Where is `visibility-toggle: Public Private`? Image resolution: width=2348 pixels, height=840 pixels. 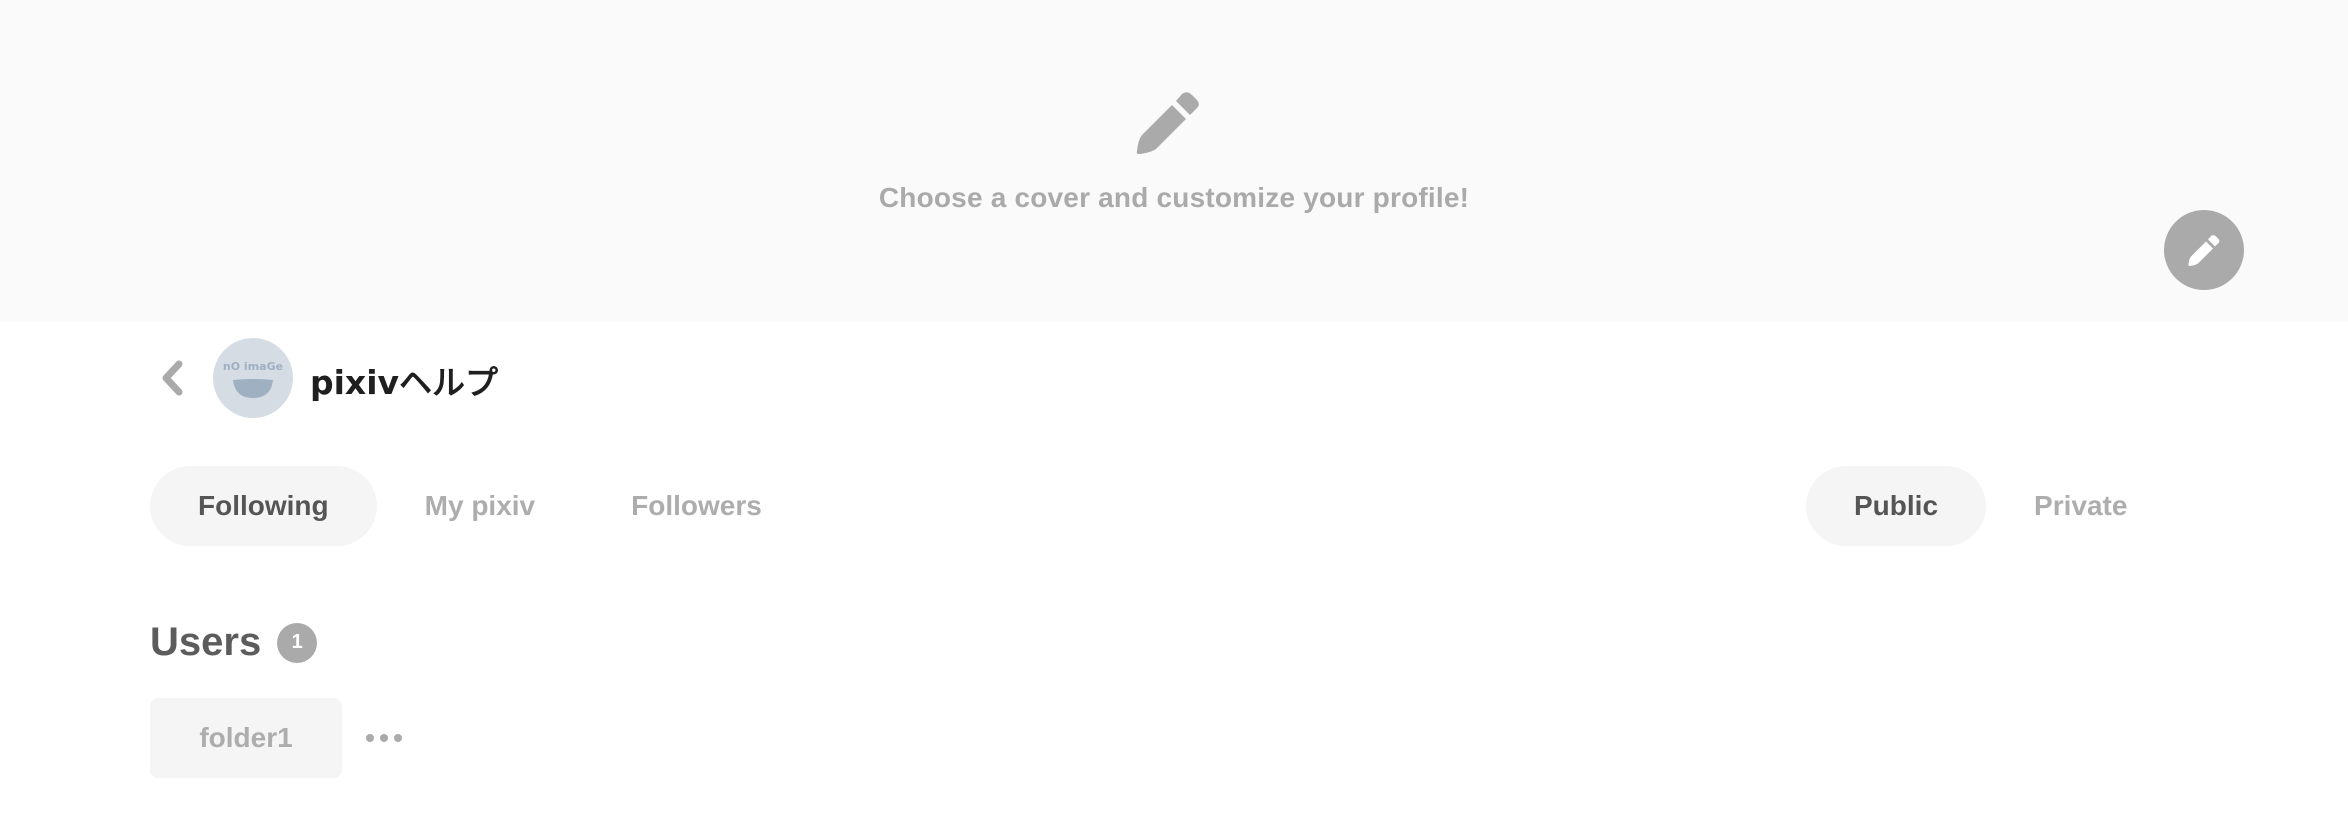
visibility-toggle: Public Private is located at coordinates (1990, 506).